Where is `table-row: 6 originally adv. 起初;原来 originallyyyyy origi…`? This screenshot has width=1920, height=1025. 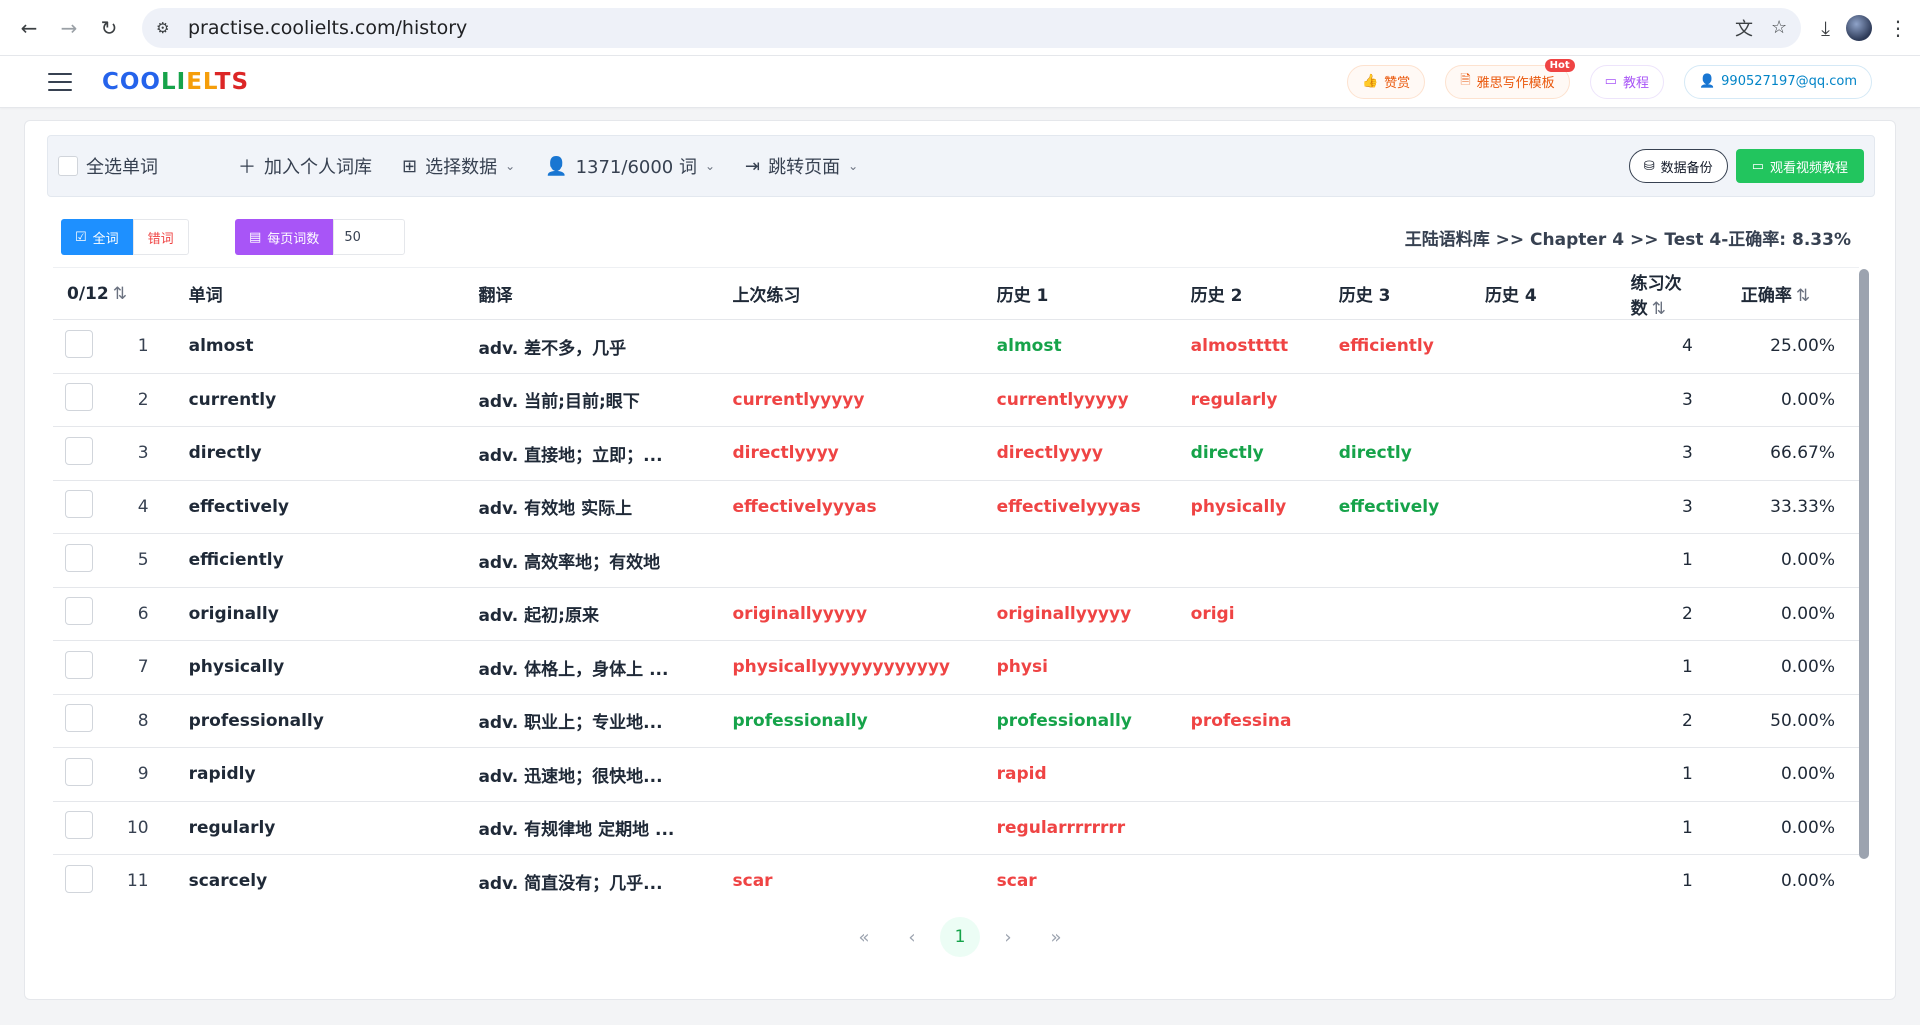 table-row: 6 originally adv. 起初;原来 originallyyyyy origi… is located at coordinates (956, 614).